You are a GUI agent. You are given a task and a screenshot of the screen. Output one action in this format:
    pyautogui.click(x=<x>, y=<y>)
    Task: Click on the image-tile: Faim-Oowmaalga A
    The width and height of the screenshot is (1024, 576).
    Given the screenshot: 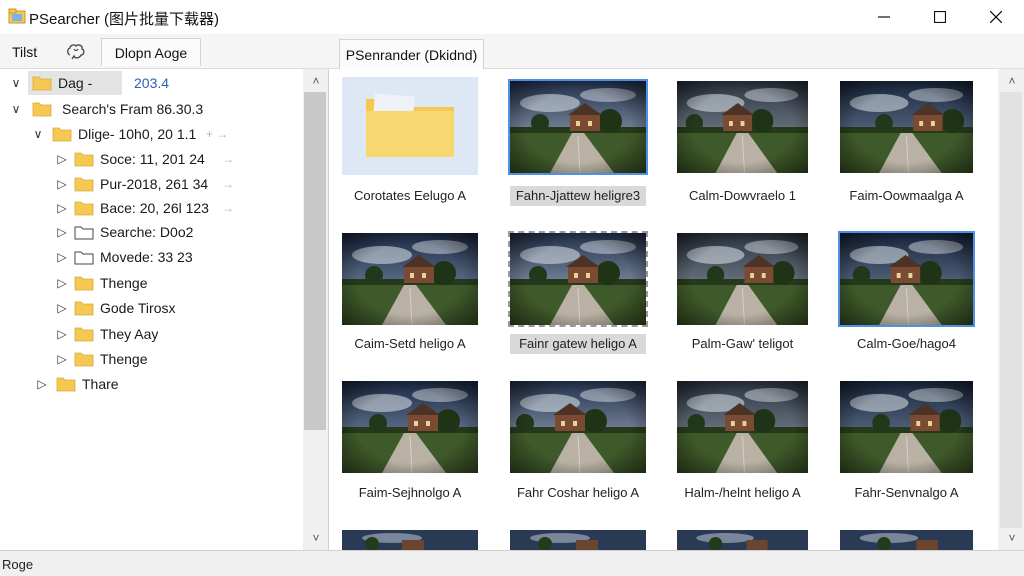 What is the action you would take?
    pyautogui.click(x=906, y=156)
    